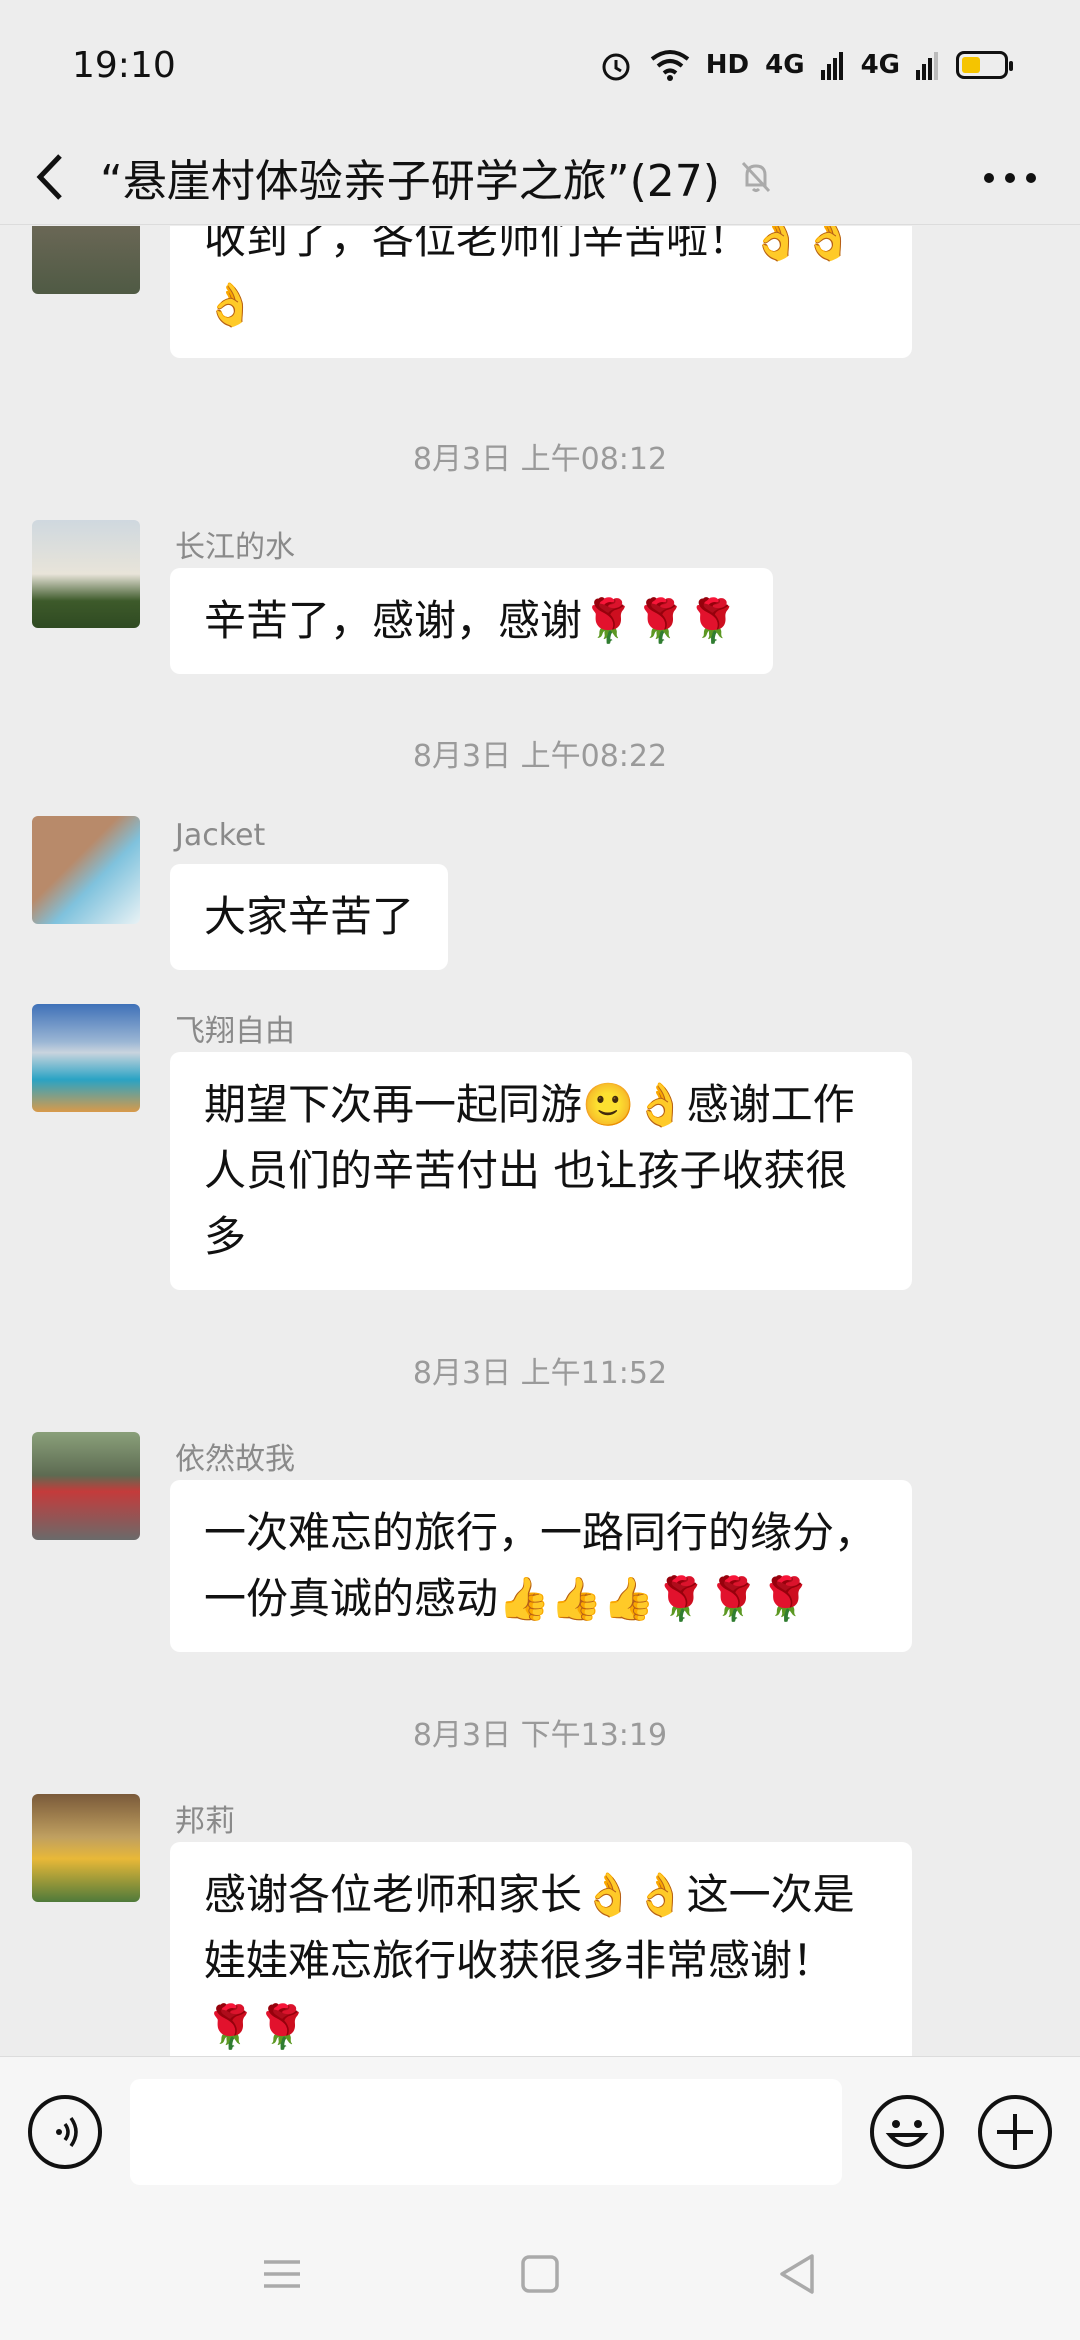  Describe the element at coordinates (471, 621) in the screenshot. I see `message-bubble: 辛苦了，感谢，感谢🌹🌹🌹` at that location.